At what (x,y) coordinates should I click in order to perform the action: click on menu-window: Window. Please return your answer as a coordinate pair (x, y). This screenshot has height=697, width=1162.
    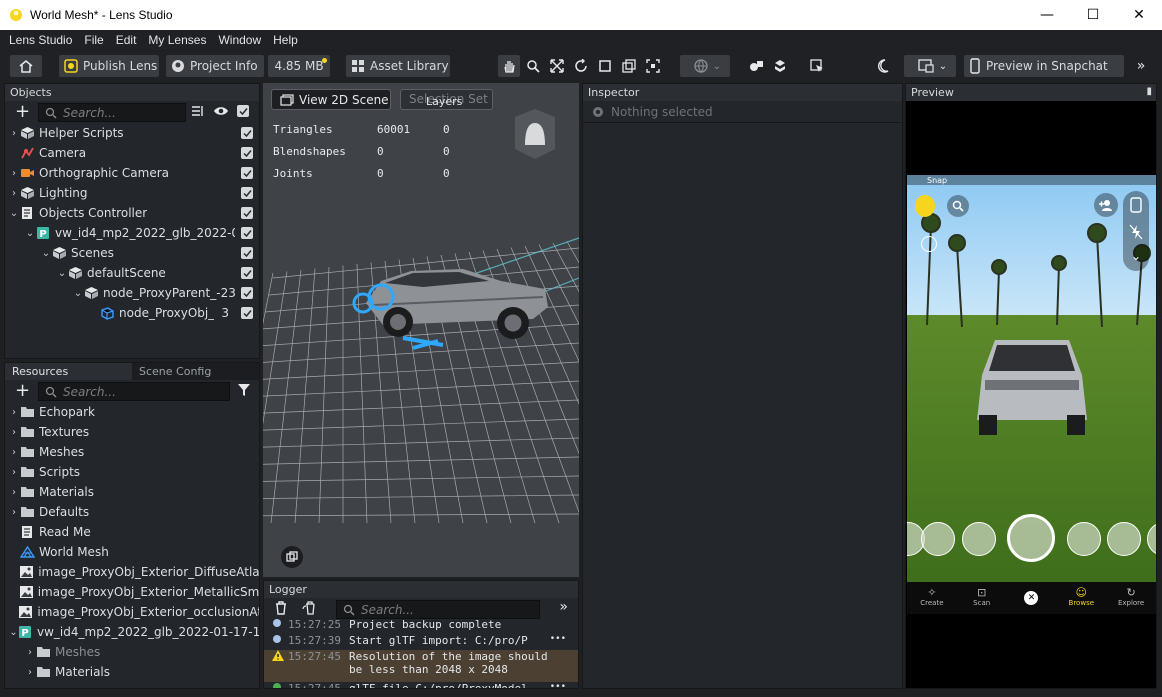
    Looking at the image, I should click on (239, 40).